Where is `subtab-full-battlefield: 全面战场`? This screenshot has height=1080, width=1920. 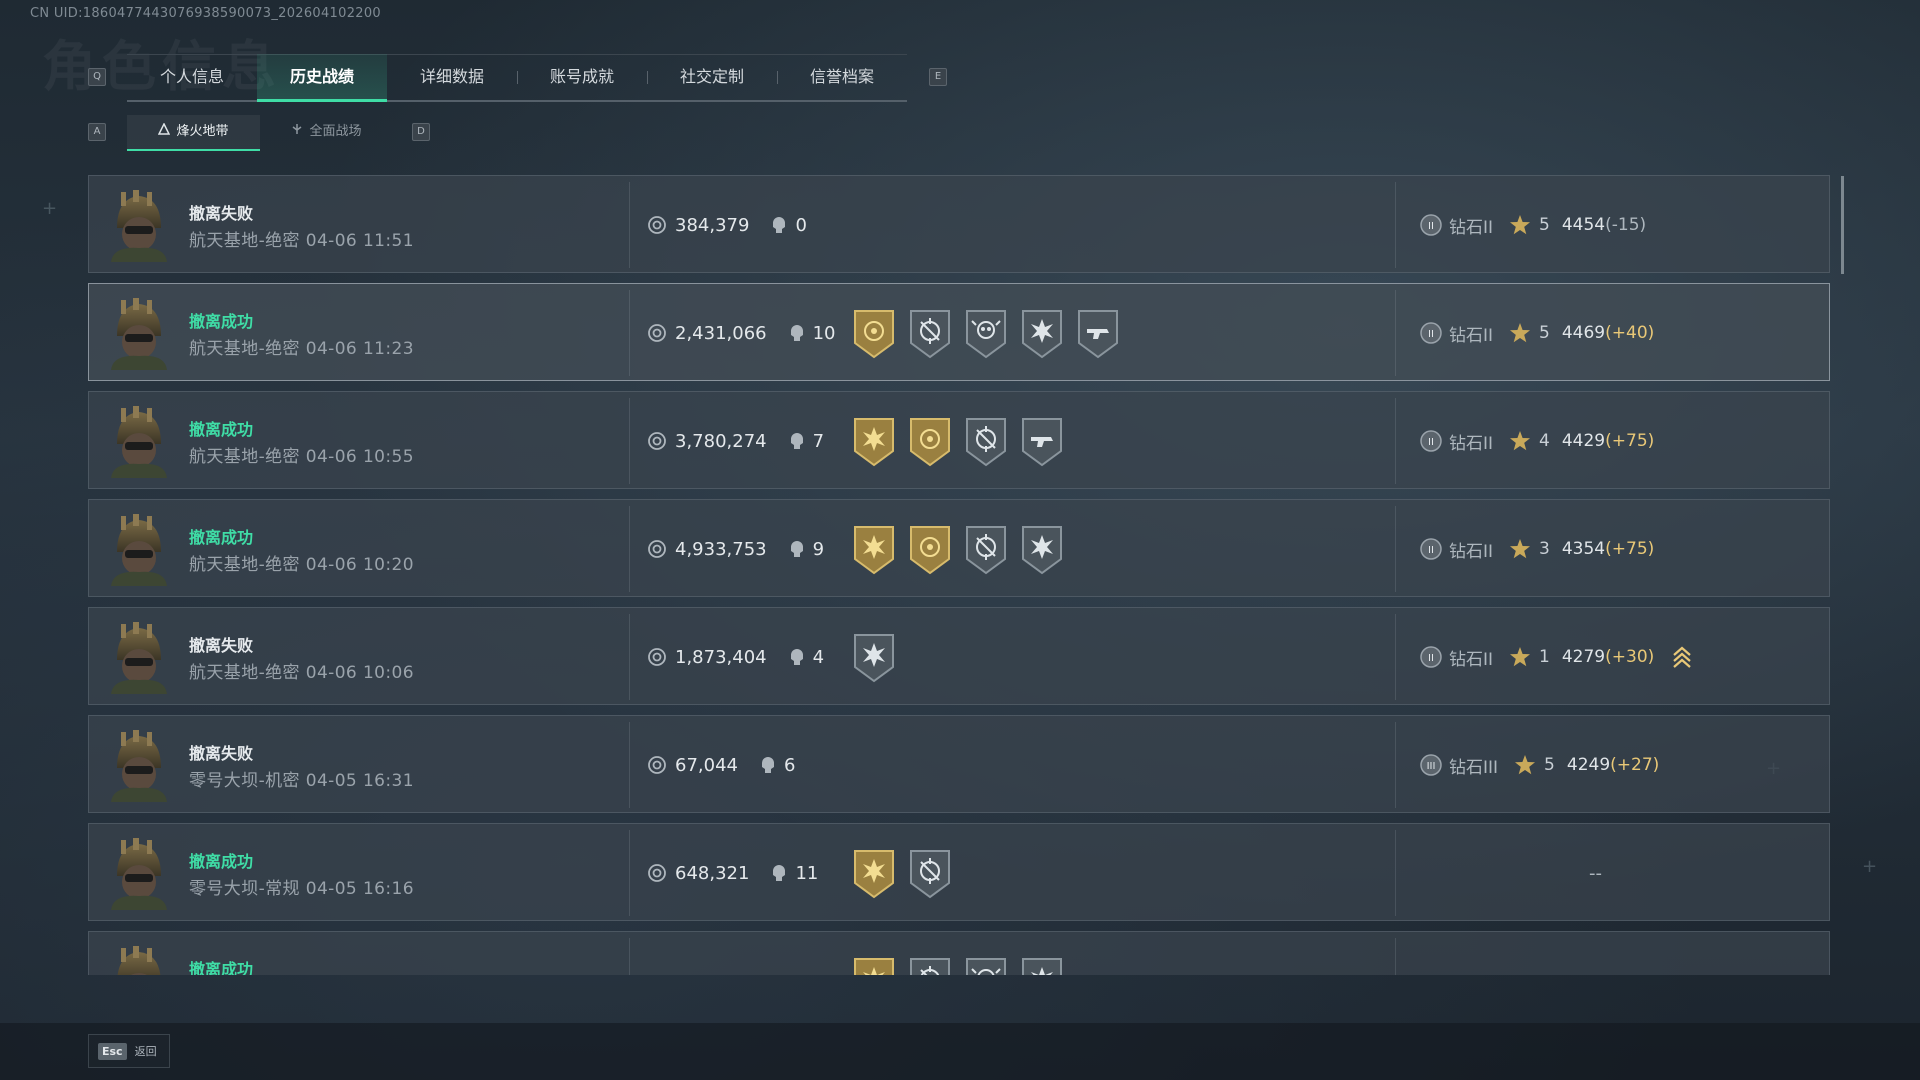 subtab-full-battlefield: 全面战场 is located at coordinates (326, 132).